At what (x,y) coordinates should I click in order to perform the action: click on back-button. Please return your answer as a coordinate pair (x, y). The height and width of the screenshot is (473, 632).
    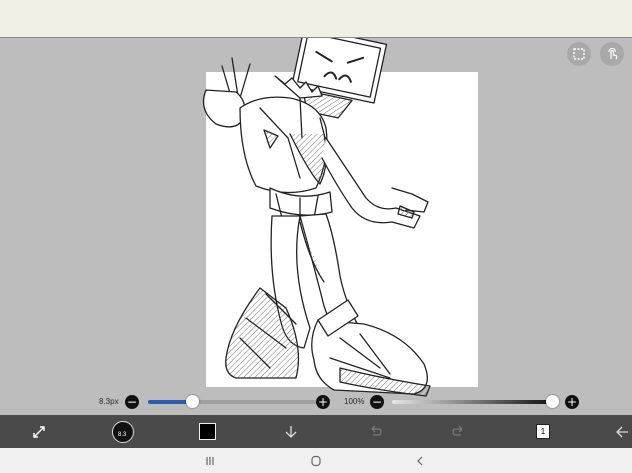
    Looking at the image, I should click on (622, 431).